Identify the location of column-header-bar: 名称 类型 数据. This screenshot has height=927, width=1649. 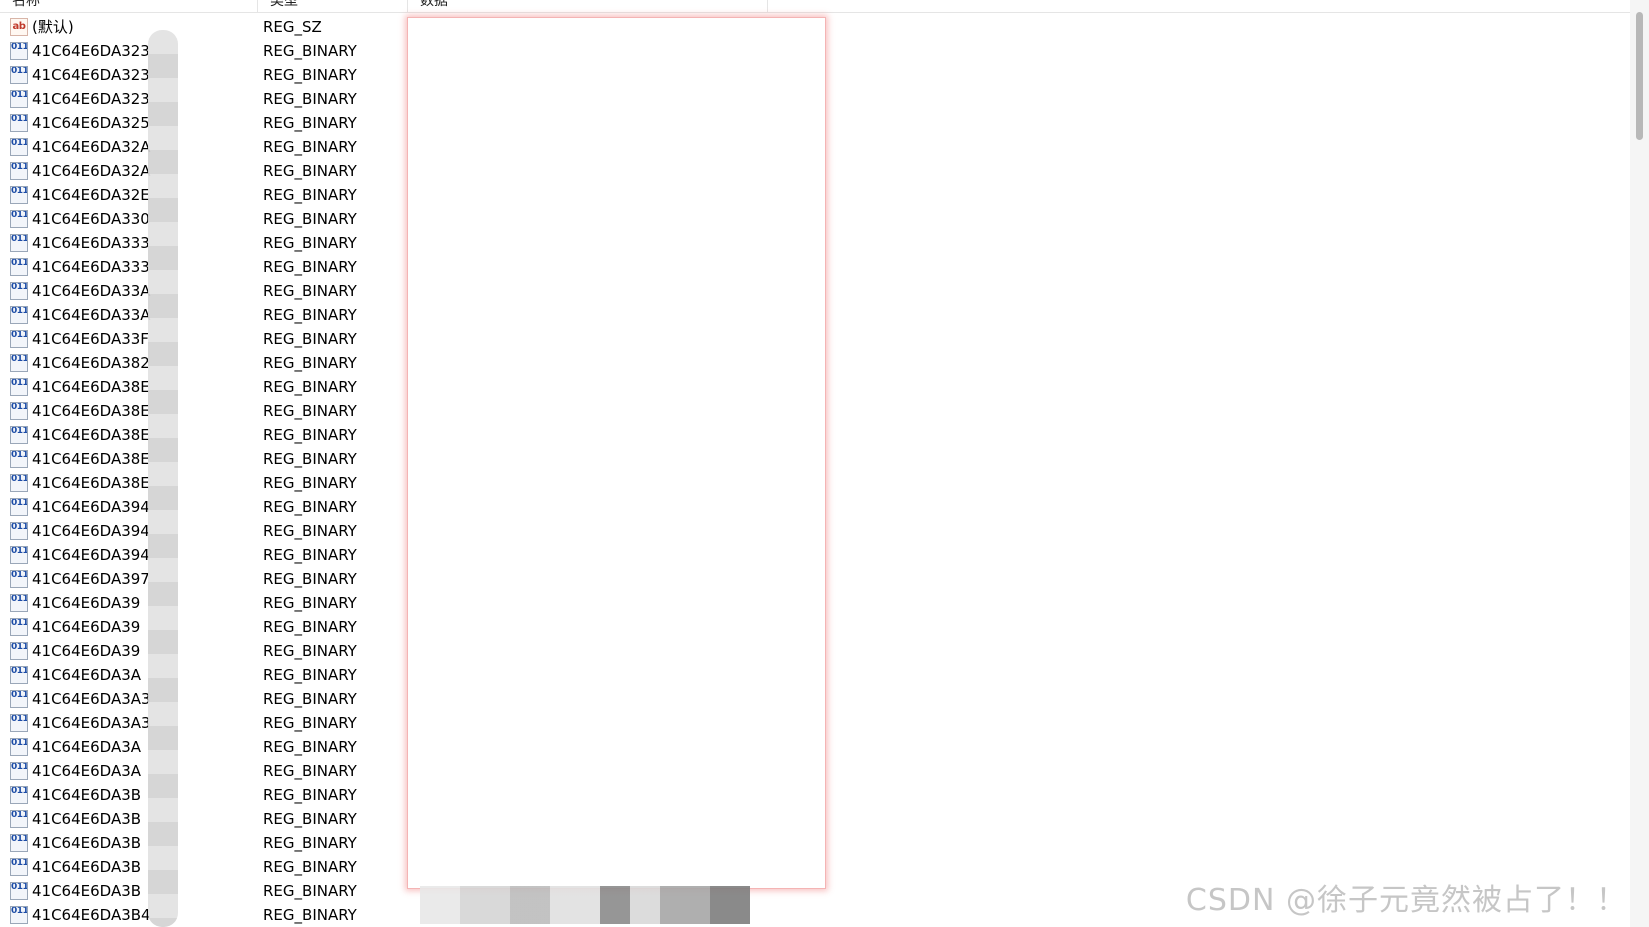
(815, 6).